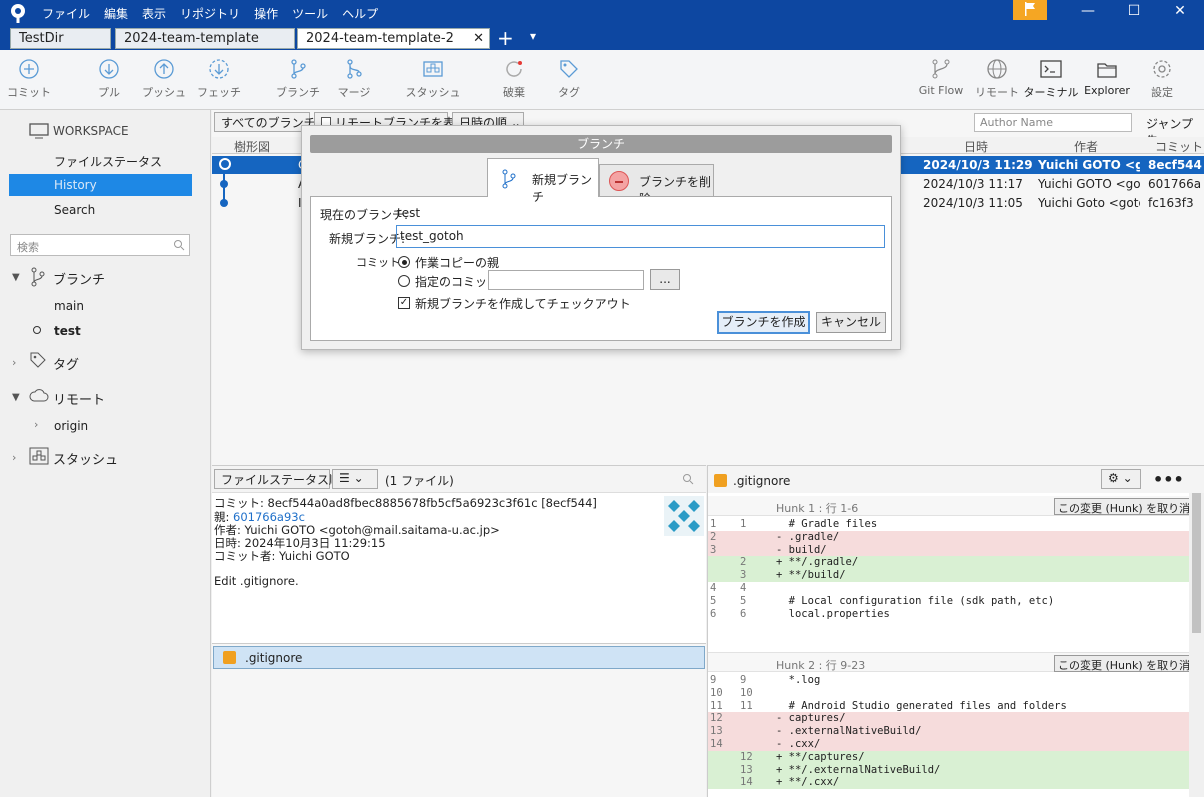  What do you see at coordinates (284, 479) in the screenshot?
I see `file-sort-dropdown: ファイルステータス順 ⌄` at bounding box center [284, 479].